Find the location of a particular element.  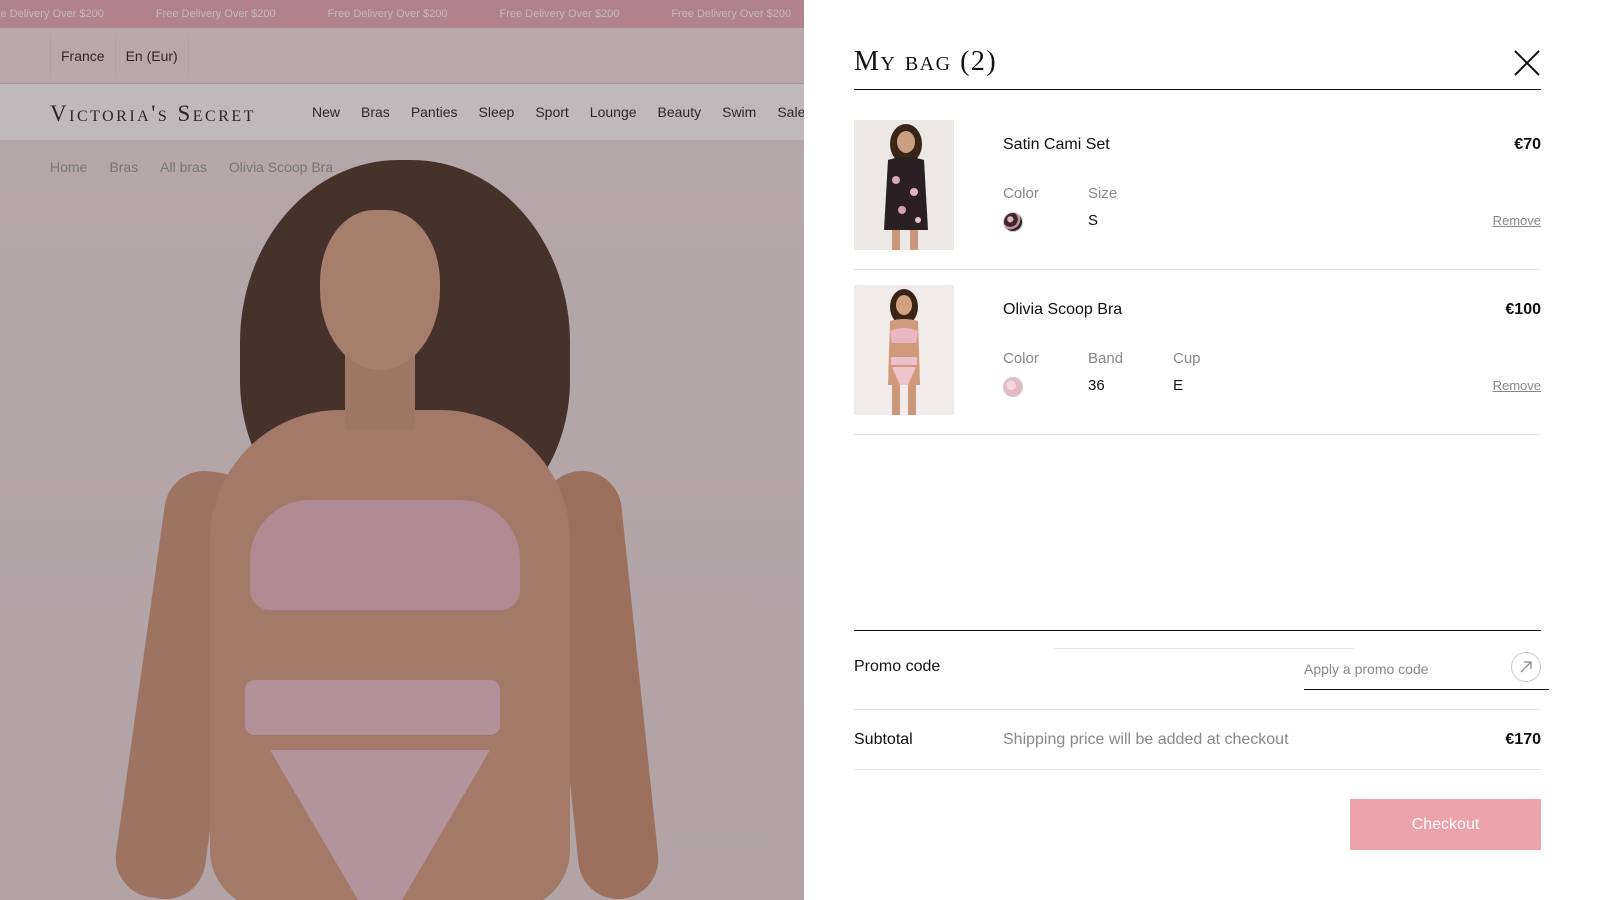

breadcrumb: Home Bras All bras Olivia Scoop Bra is located at coordinates (202, 167).